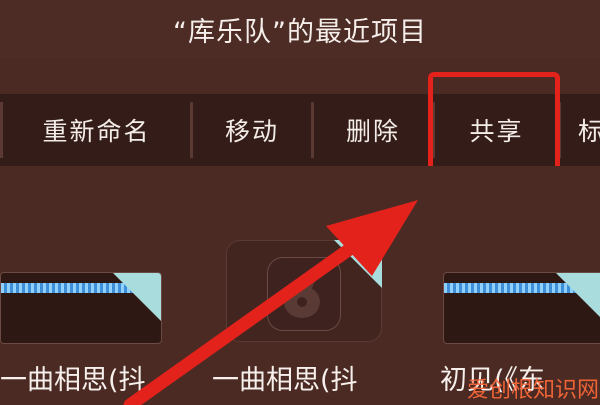 The image size is (600, 405). Describe the element at coordinates (96, 130) in the screenshot. I see `menu-item-rename: 重新命名` at that location.